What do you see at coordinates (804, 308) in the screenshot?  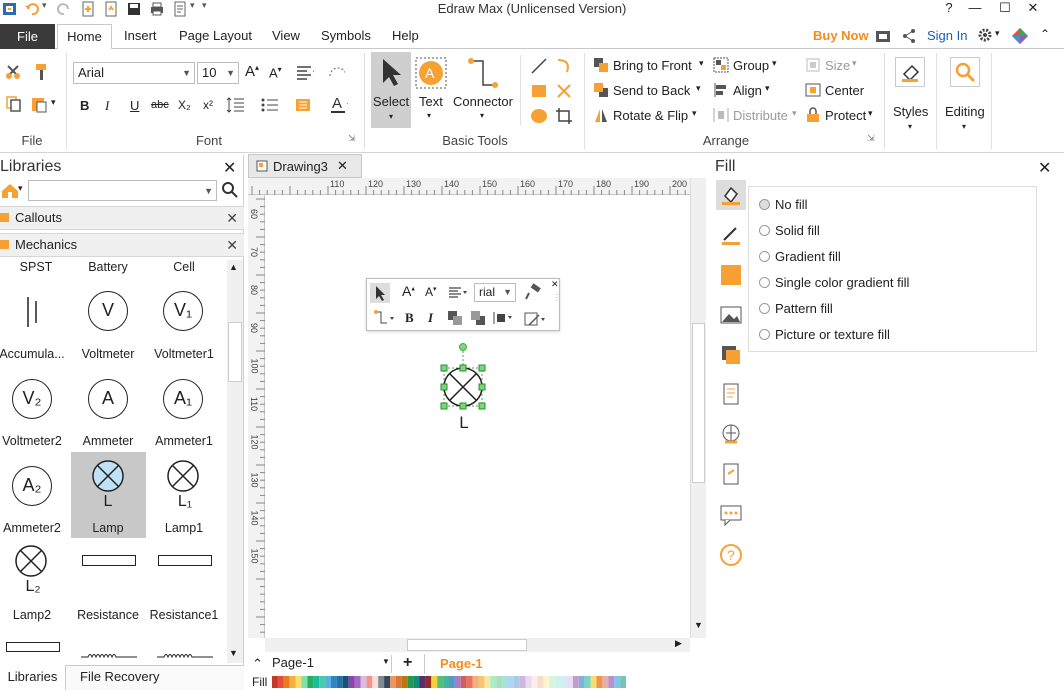 I see `fill-option-label: Pattern fill` at bounding box center [804, 308].